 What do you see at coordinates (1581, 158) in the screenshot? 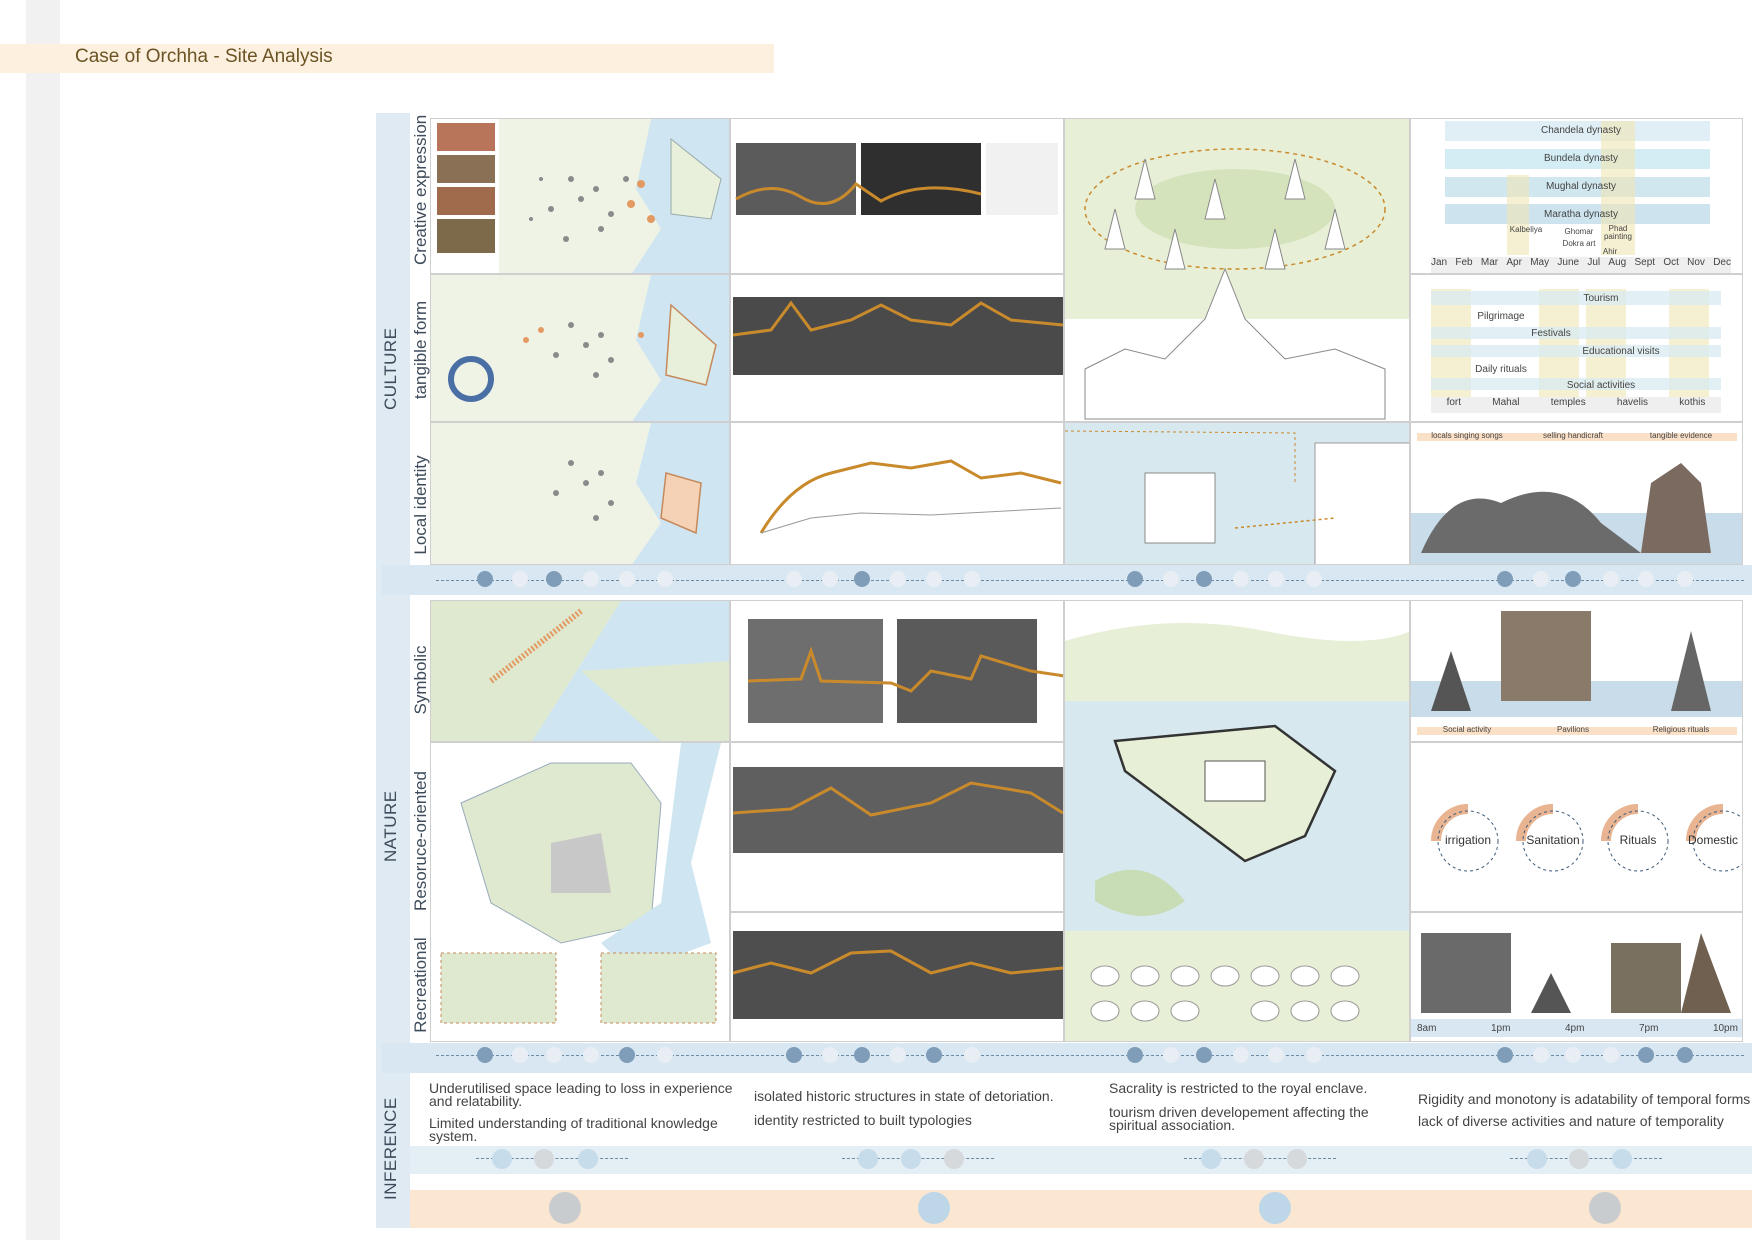
I see `dynasty-bundela: Bundela dynasty` at bounding box center [1581, 158].